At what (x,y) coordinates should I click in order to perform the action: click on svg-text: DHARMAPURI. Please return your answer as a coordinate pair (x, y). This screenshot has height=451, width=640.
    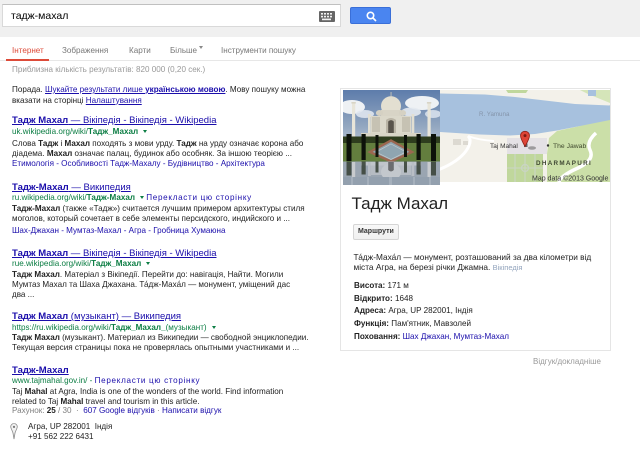
    Looking at the image, I should click on (564, 163).